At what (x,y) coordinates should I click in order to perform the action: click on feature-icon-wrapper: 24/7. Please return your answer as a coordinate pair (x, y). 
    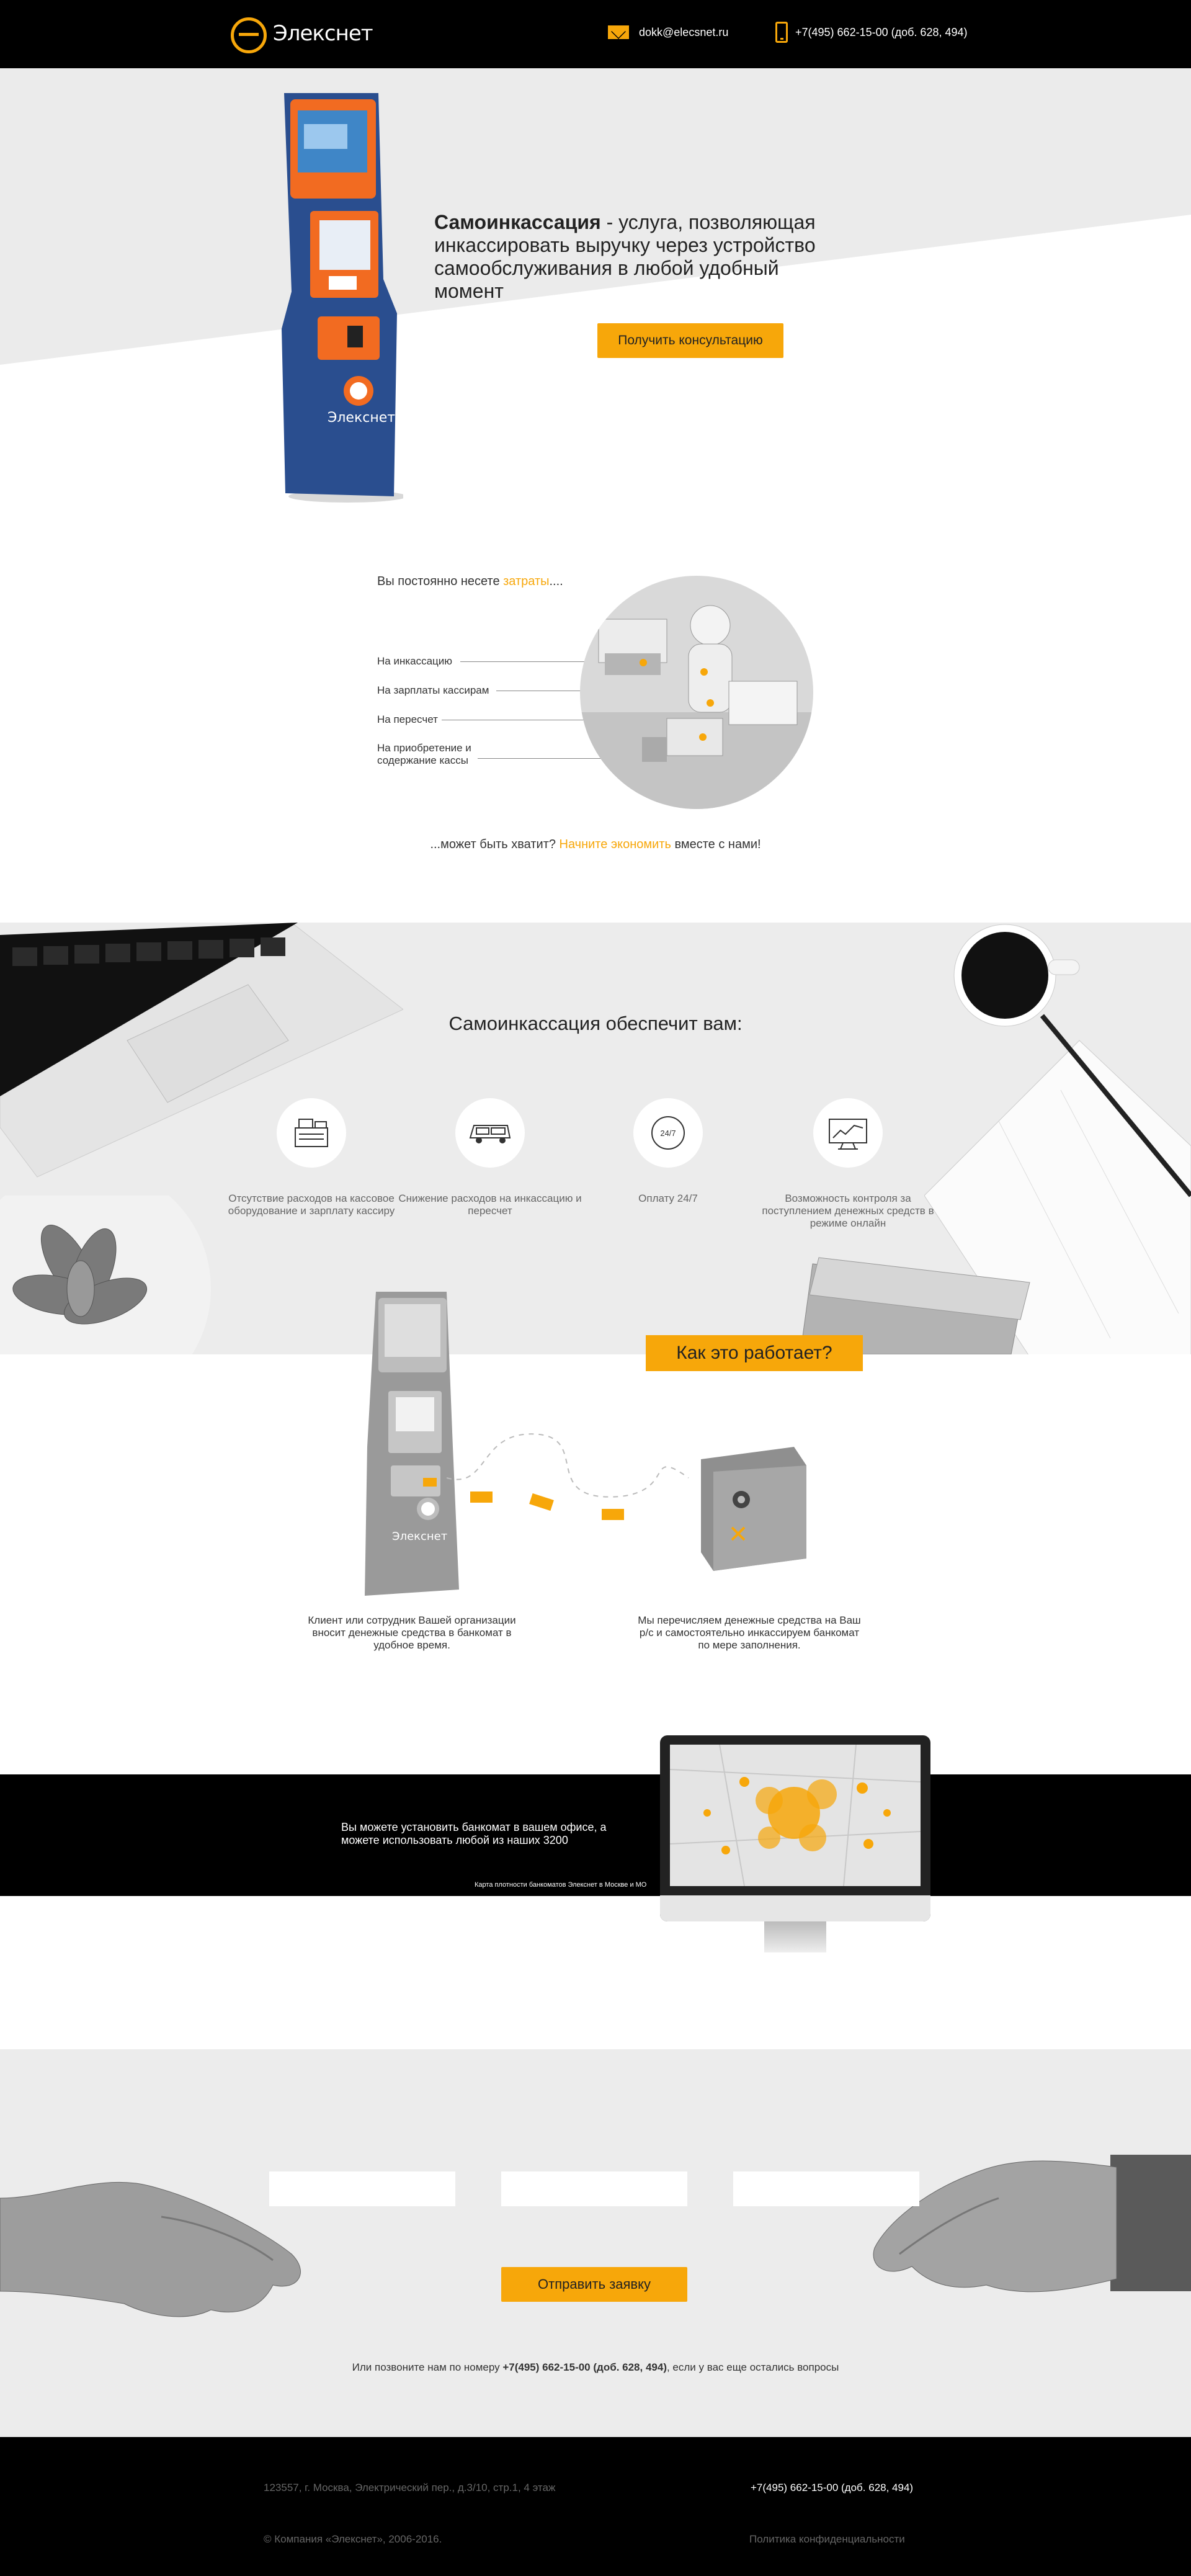
    Looking at the image, I should click on (668, 1133).